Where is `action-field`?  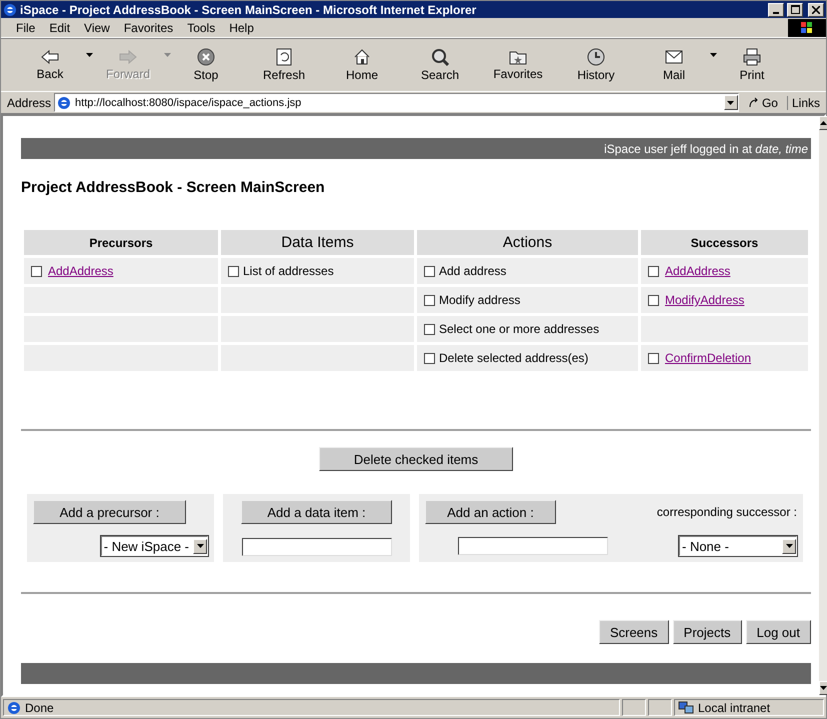
action-field is located at coordinates (533, 546).